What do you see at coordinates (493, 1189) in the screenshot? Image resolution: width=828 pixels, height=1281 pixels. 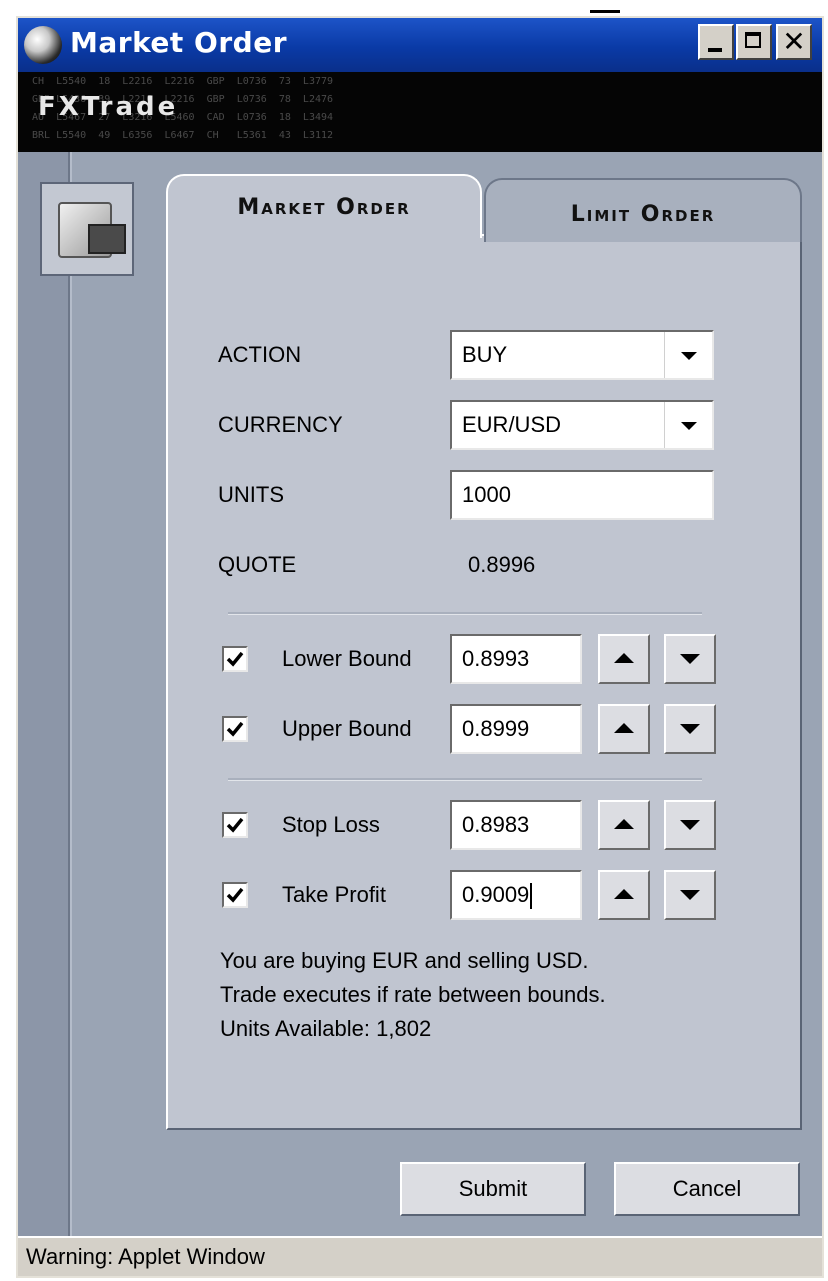 I see `submit-button: Submit` at bounding box center [493, 1189].